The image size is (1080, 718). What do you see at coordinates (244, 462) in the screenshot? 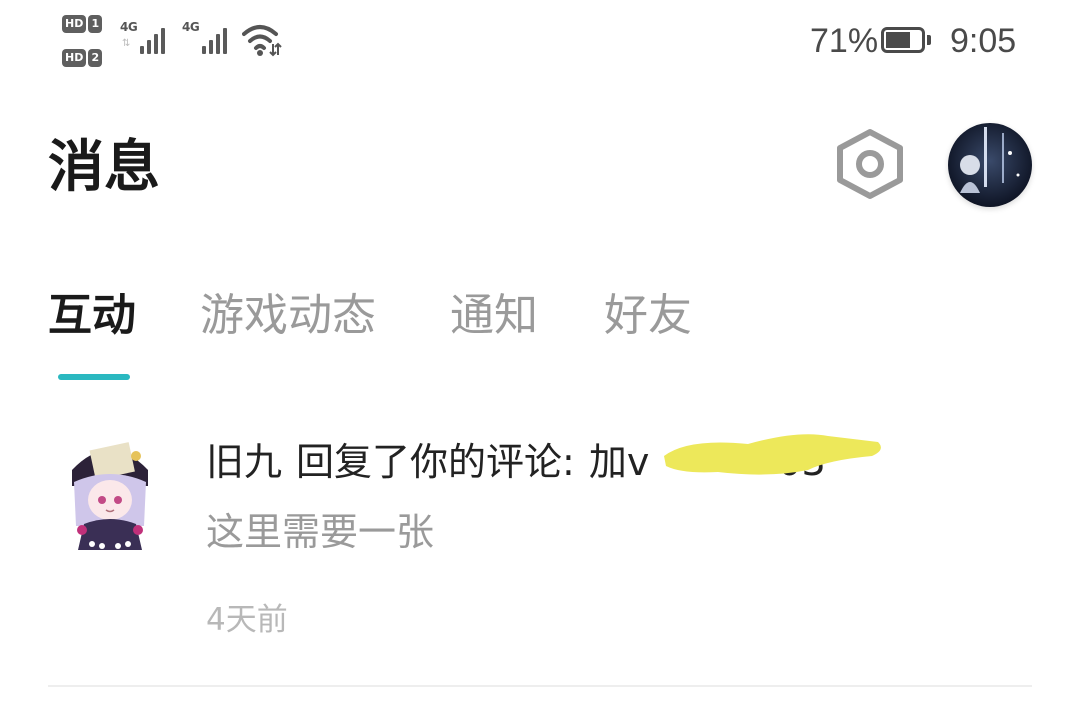
I see `sender-name: 旧九` at bounding box center [244, 462].